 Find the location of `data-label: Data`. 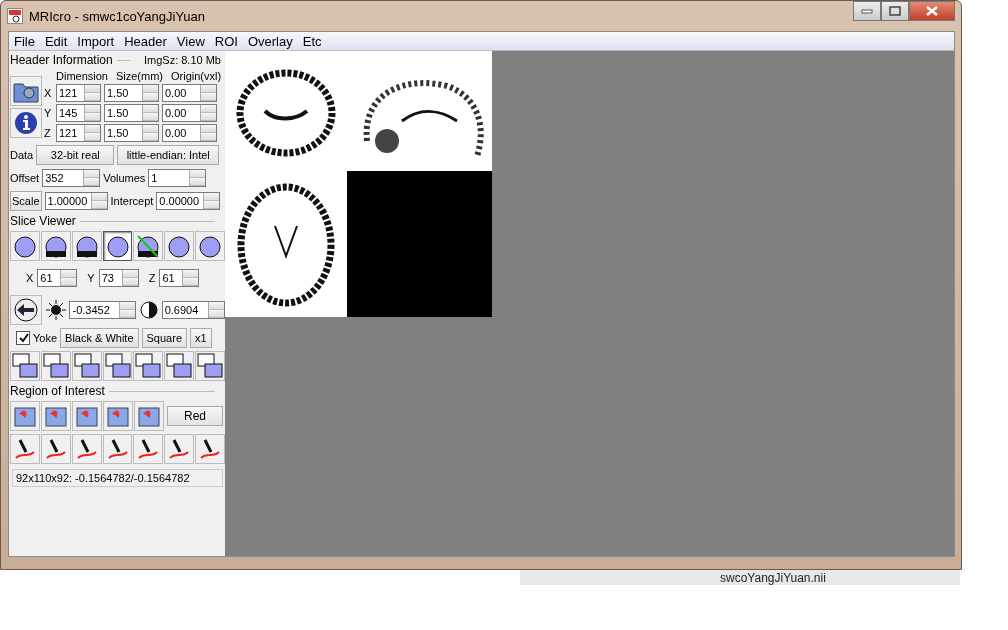

data-label: Data is located at coordinates (22, 155).